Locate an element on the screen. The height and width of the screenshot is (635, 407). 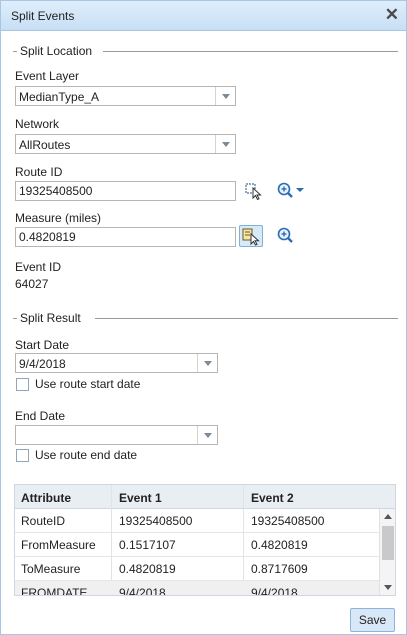
table-row: FROMDATE 9/4/2018 9/4/2018 is located at coordinates (197, 588).